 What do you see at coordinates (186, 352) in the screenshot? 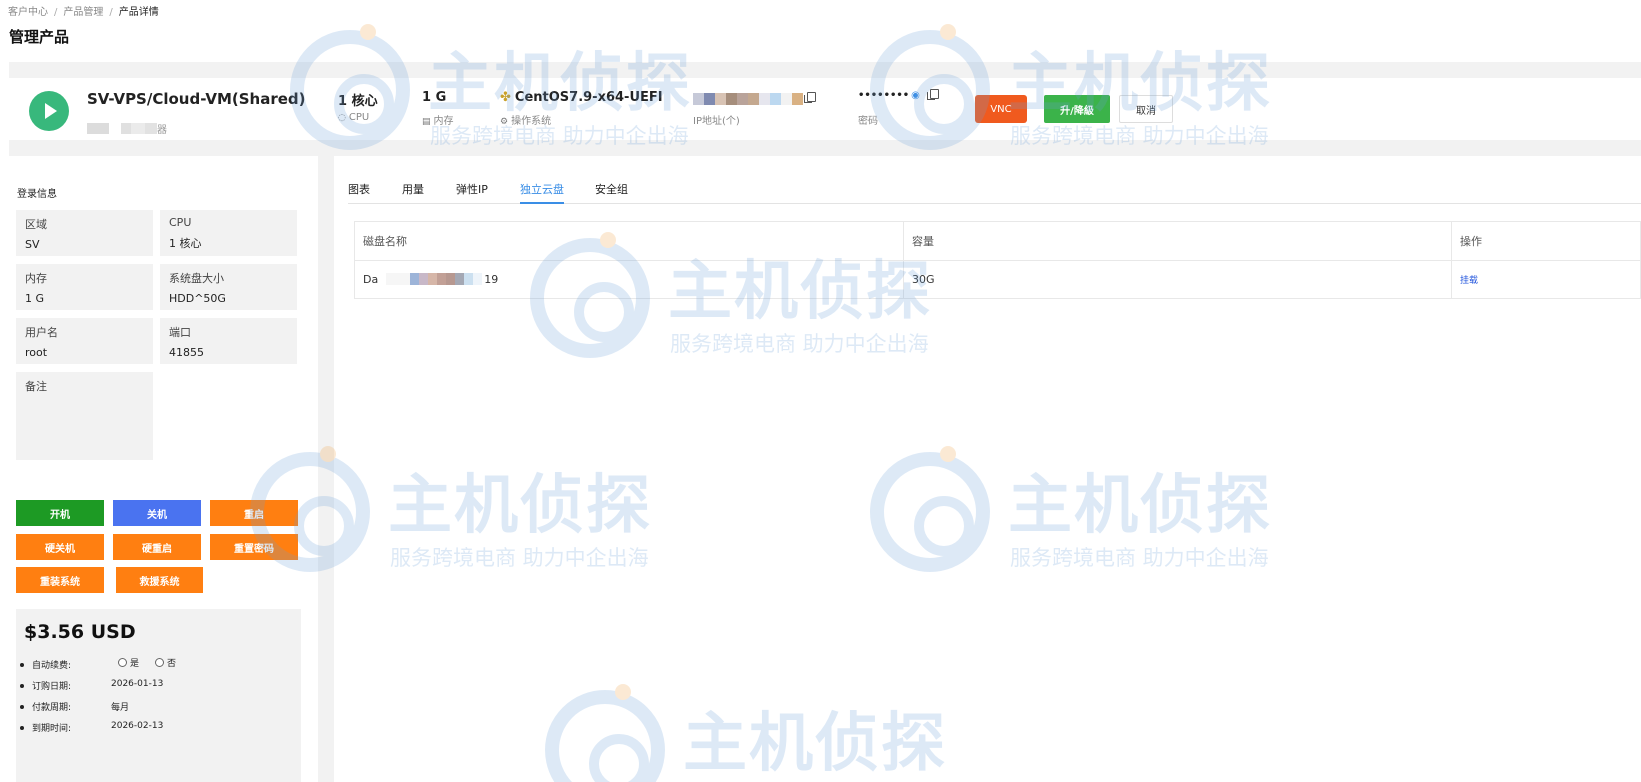
I see `port-value: 41855` at bounding box center [186, 352].